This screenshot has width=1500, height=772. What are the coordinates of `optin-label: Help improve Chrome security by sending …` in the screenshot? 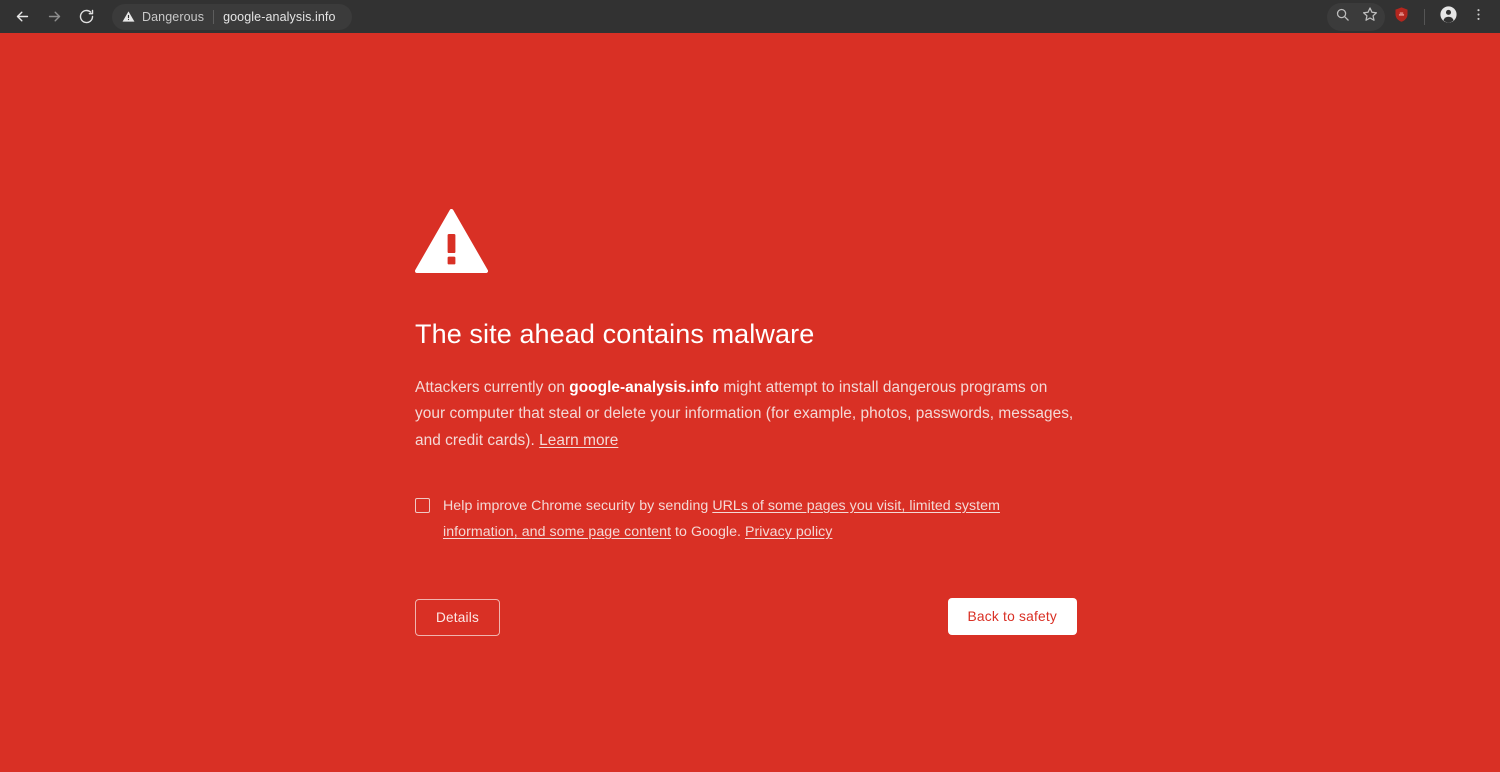 It's located at (729, 519).